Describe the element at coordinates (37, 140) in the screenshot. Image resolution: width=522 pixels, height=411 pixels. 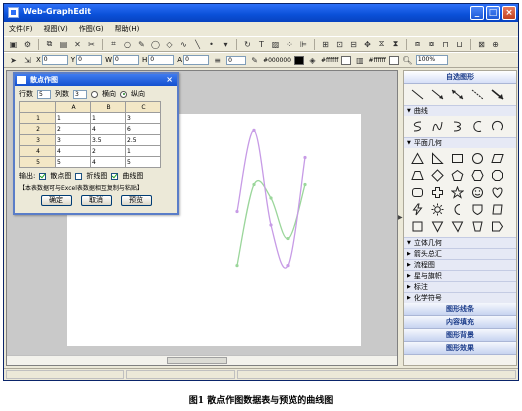
I see `row-header: 3` at that location.